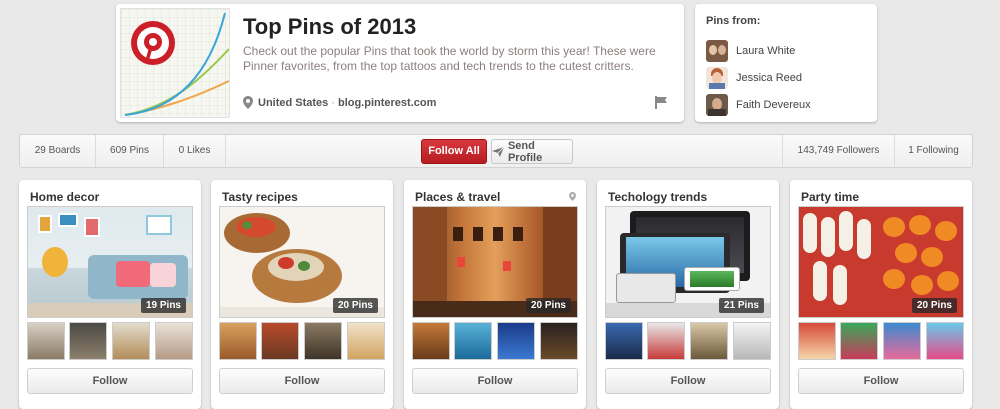 The image size is (1000, 409). Describe the element at coordinates (195, 151) in the screenshot. I see `likes-count-tab: 0 Likes` at that location.